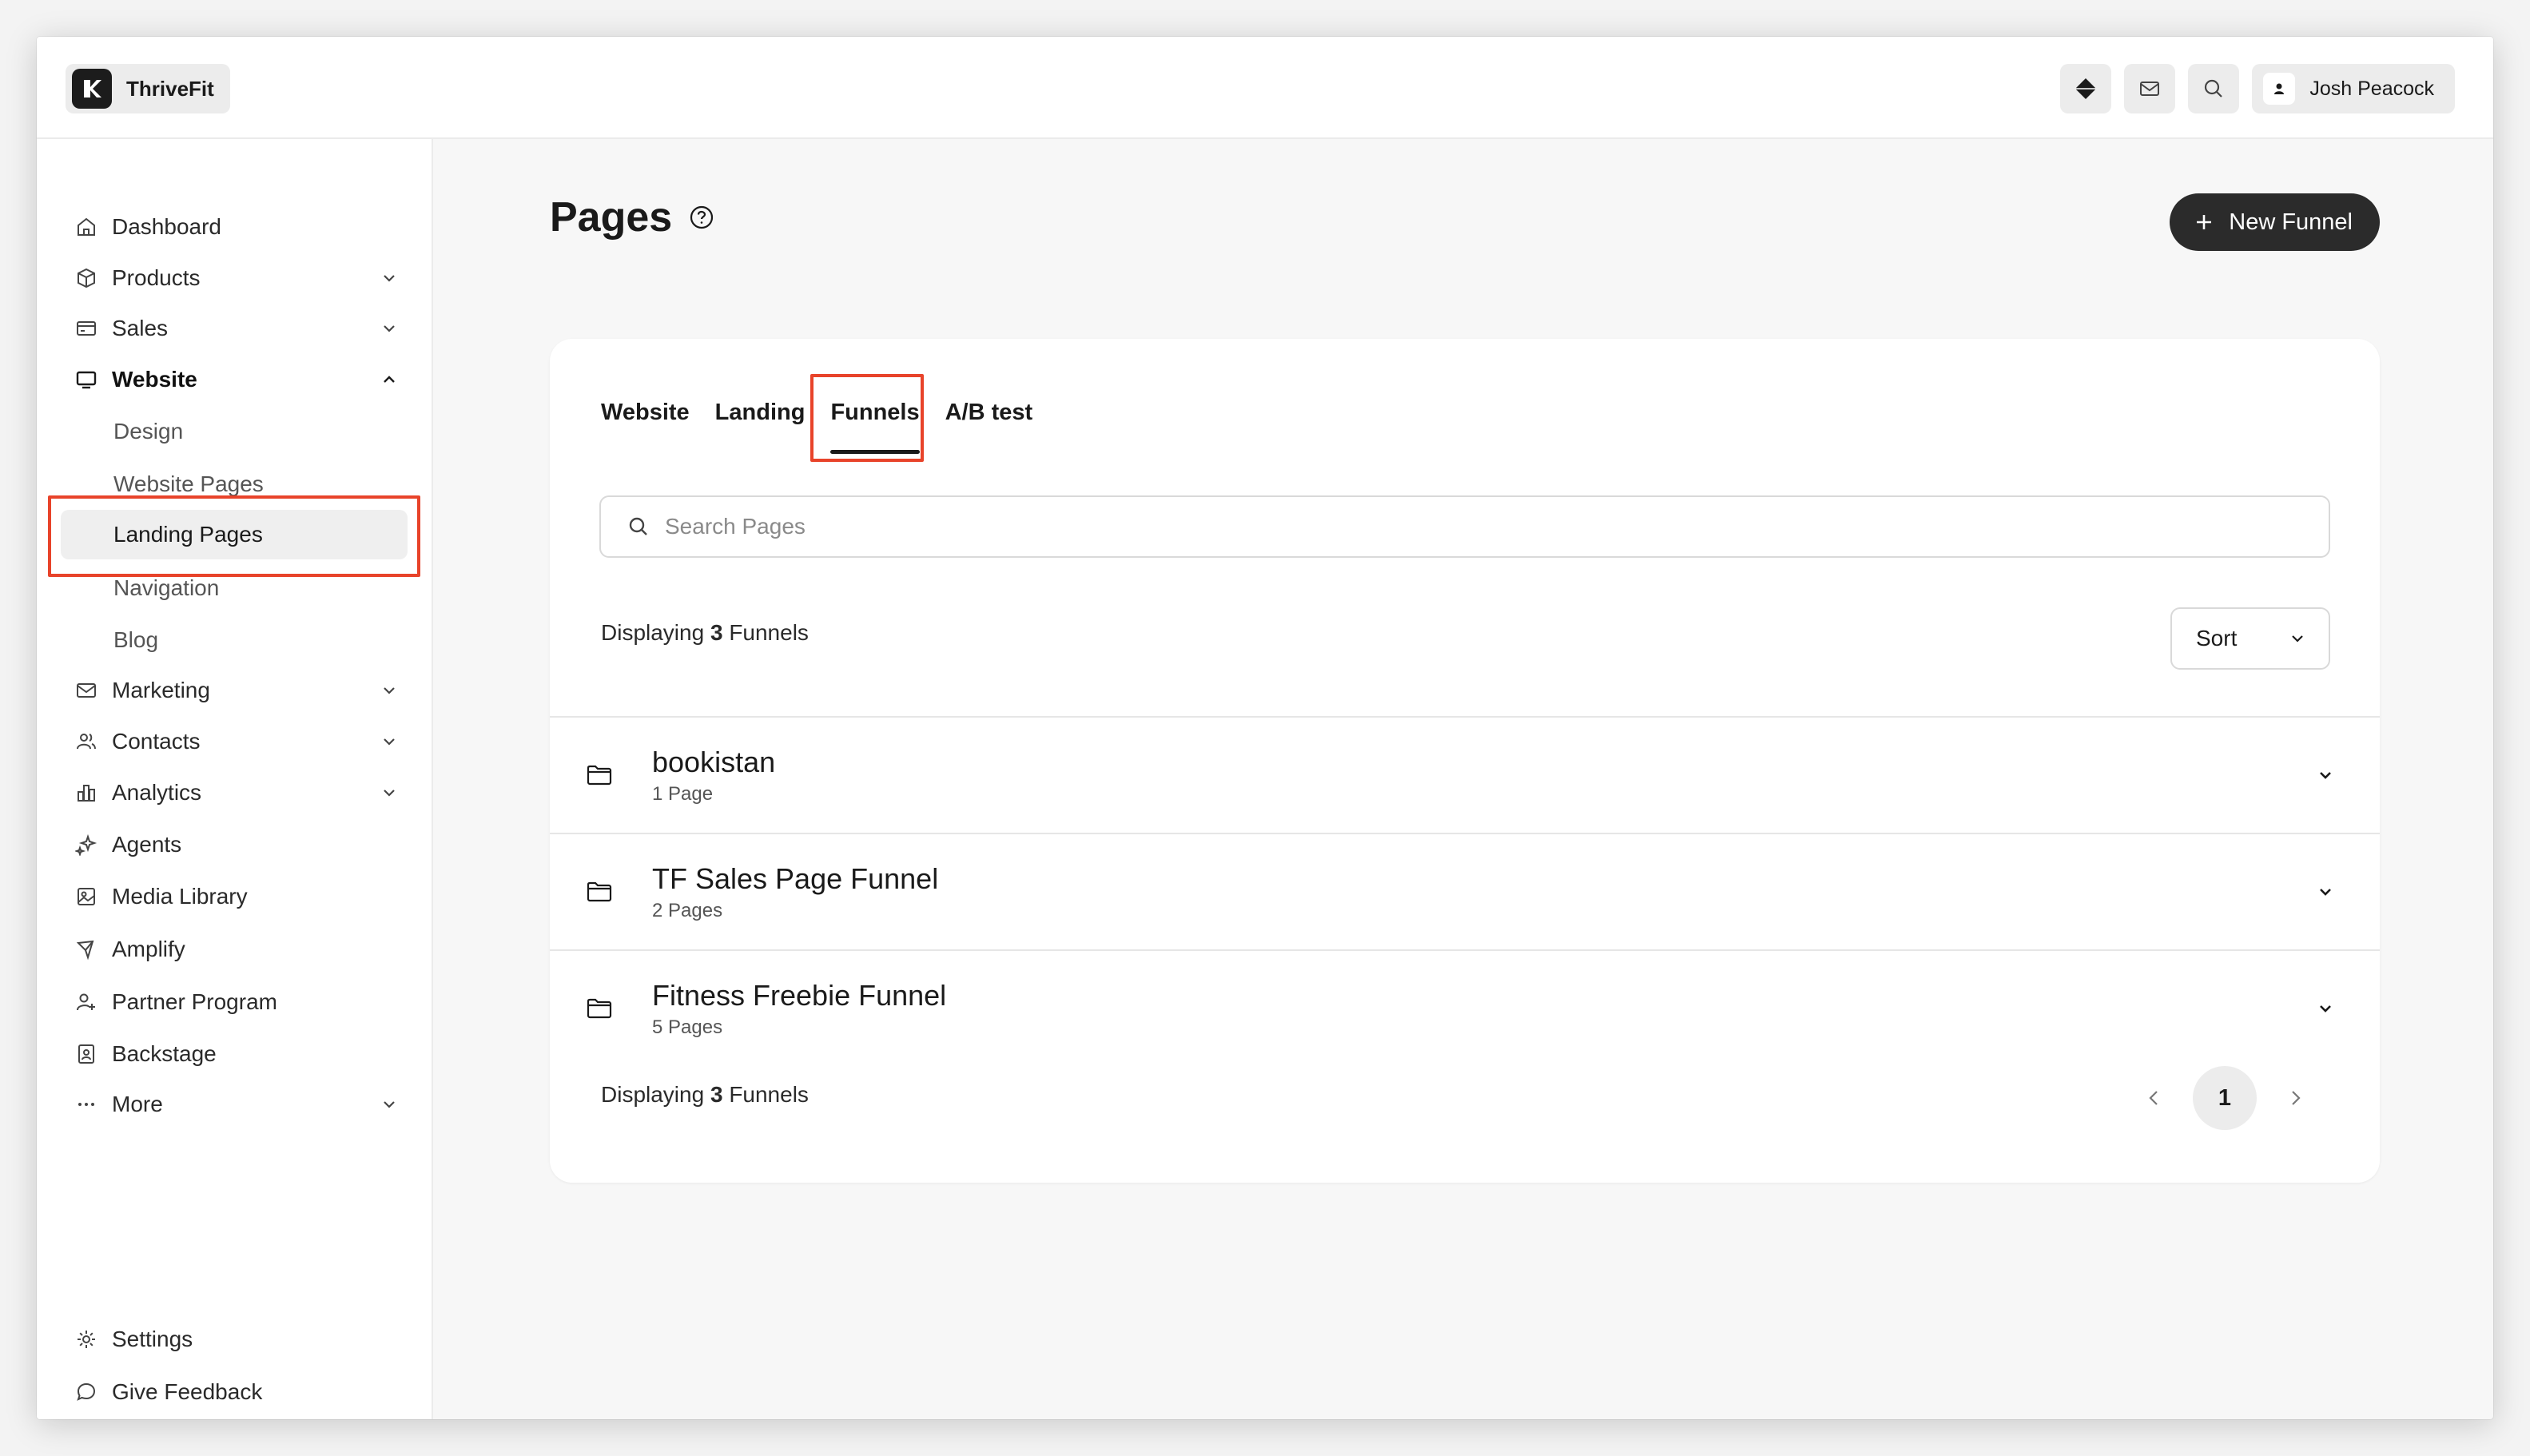 Image resolution: width=2530 pixels, height=1456 pixels. Describe the element at coordinates (194, 1001) in the screenshot. I see `sidebar-item-label: Partner Program` at that location.